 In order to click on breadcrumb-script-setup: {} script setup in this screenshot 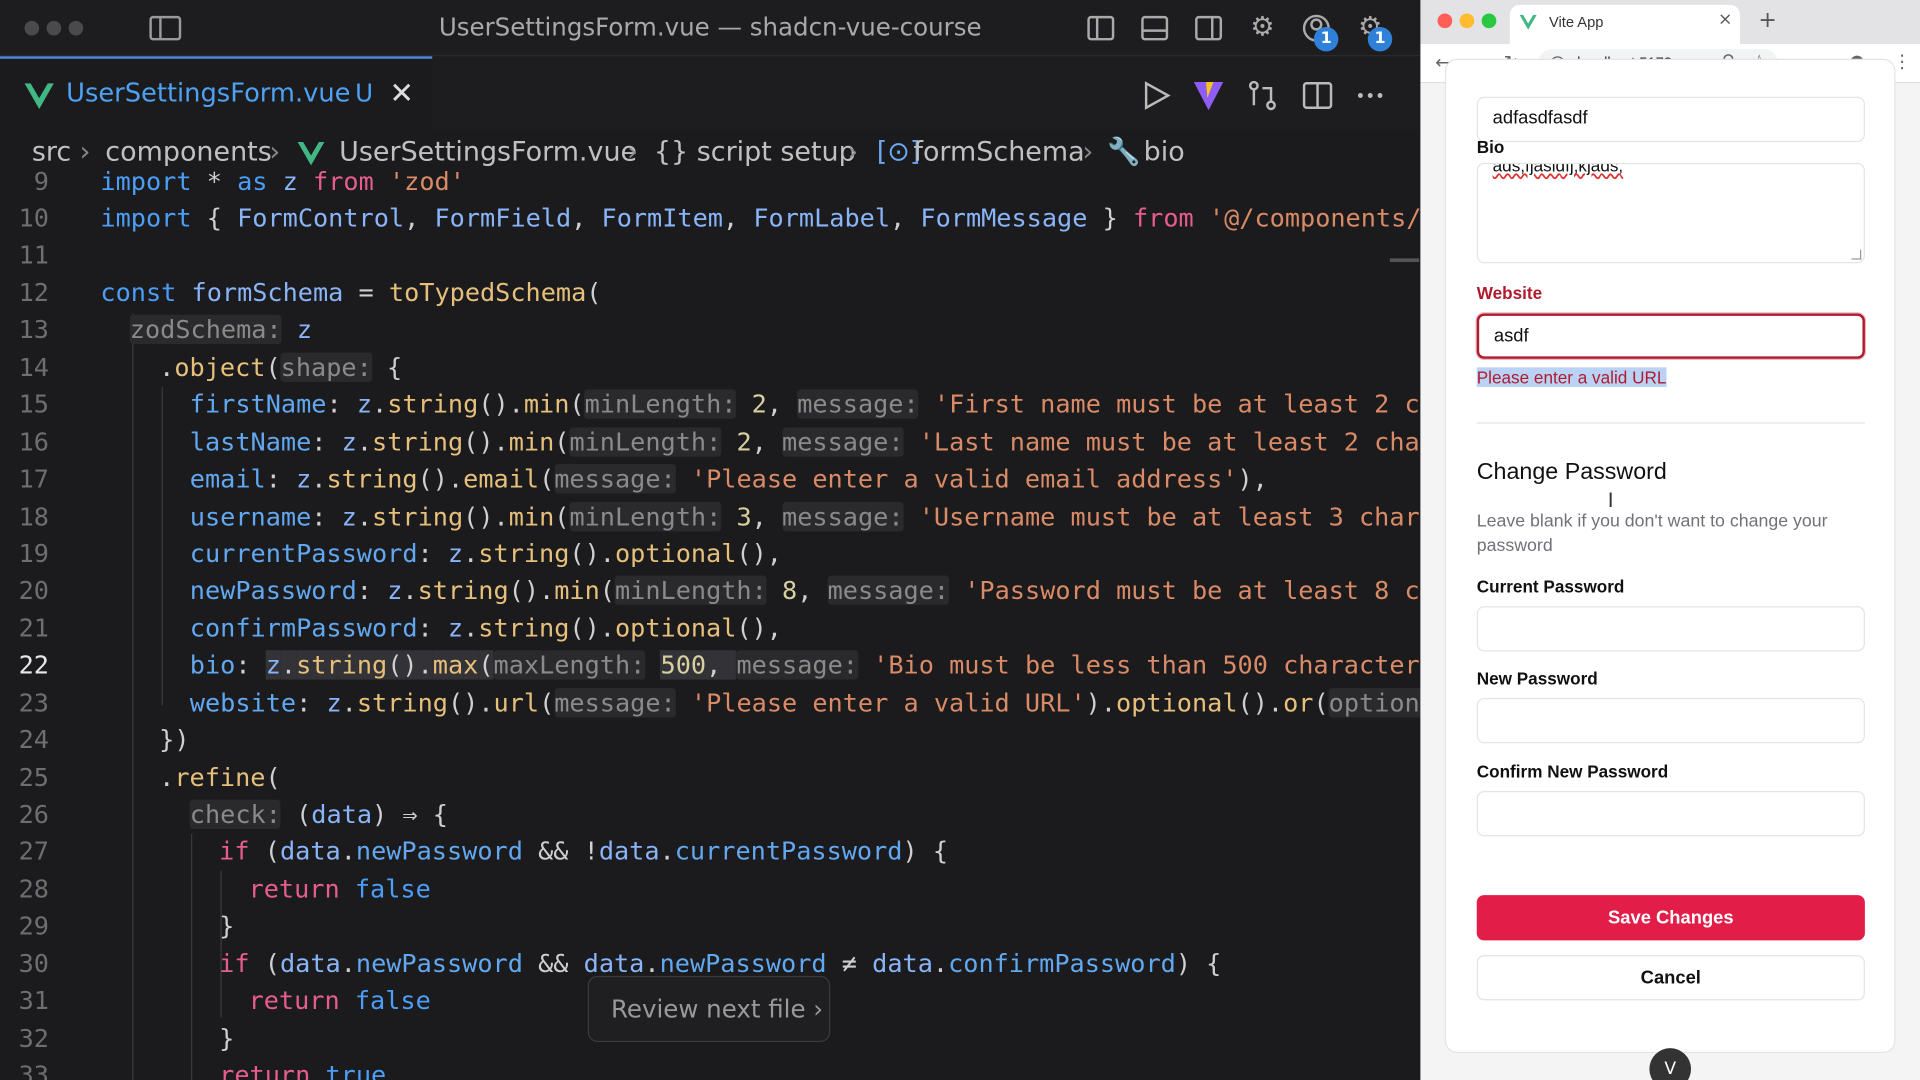, I will do `click(755, 152)`.